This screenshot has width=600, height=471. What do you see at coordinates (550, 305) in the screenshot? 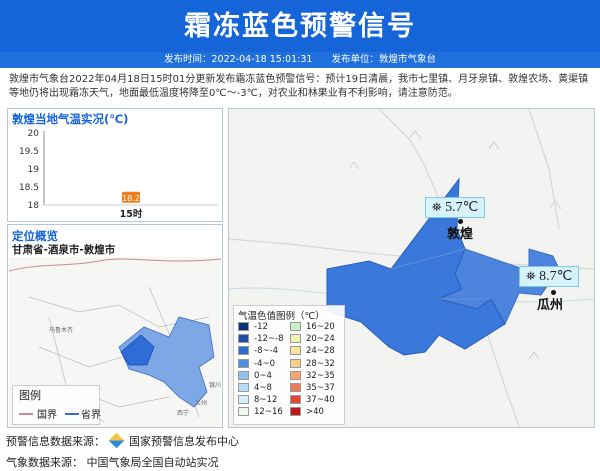
I see `guazhou-city-label: 瓜州` at bounding box center [550, 305].